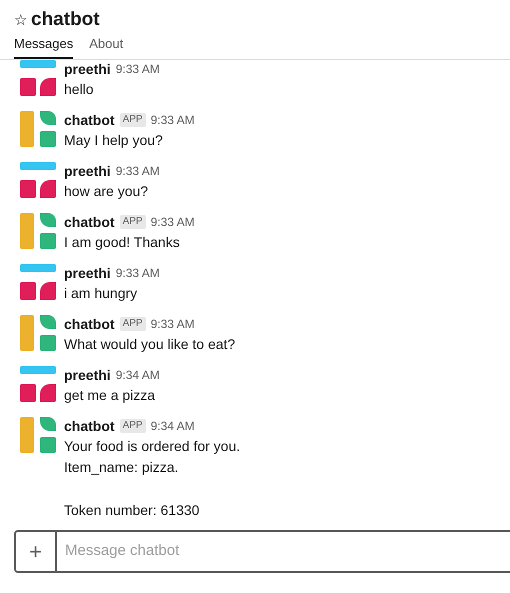  Describe the element at coordinates (122, 467) in the screenshot. I see `message-text: Item_name: pizza.` at that location.